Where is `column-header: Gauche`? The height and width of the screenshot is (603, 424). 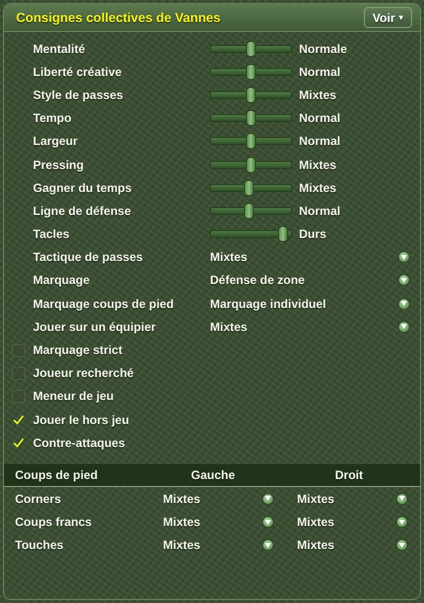
column-header: Gauche is located at coordinates (213, 475).